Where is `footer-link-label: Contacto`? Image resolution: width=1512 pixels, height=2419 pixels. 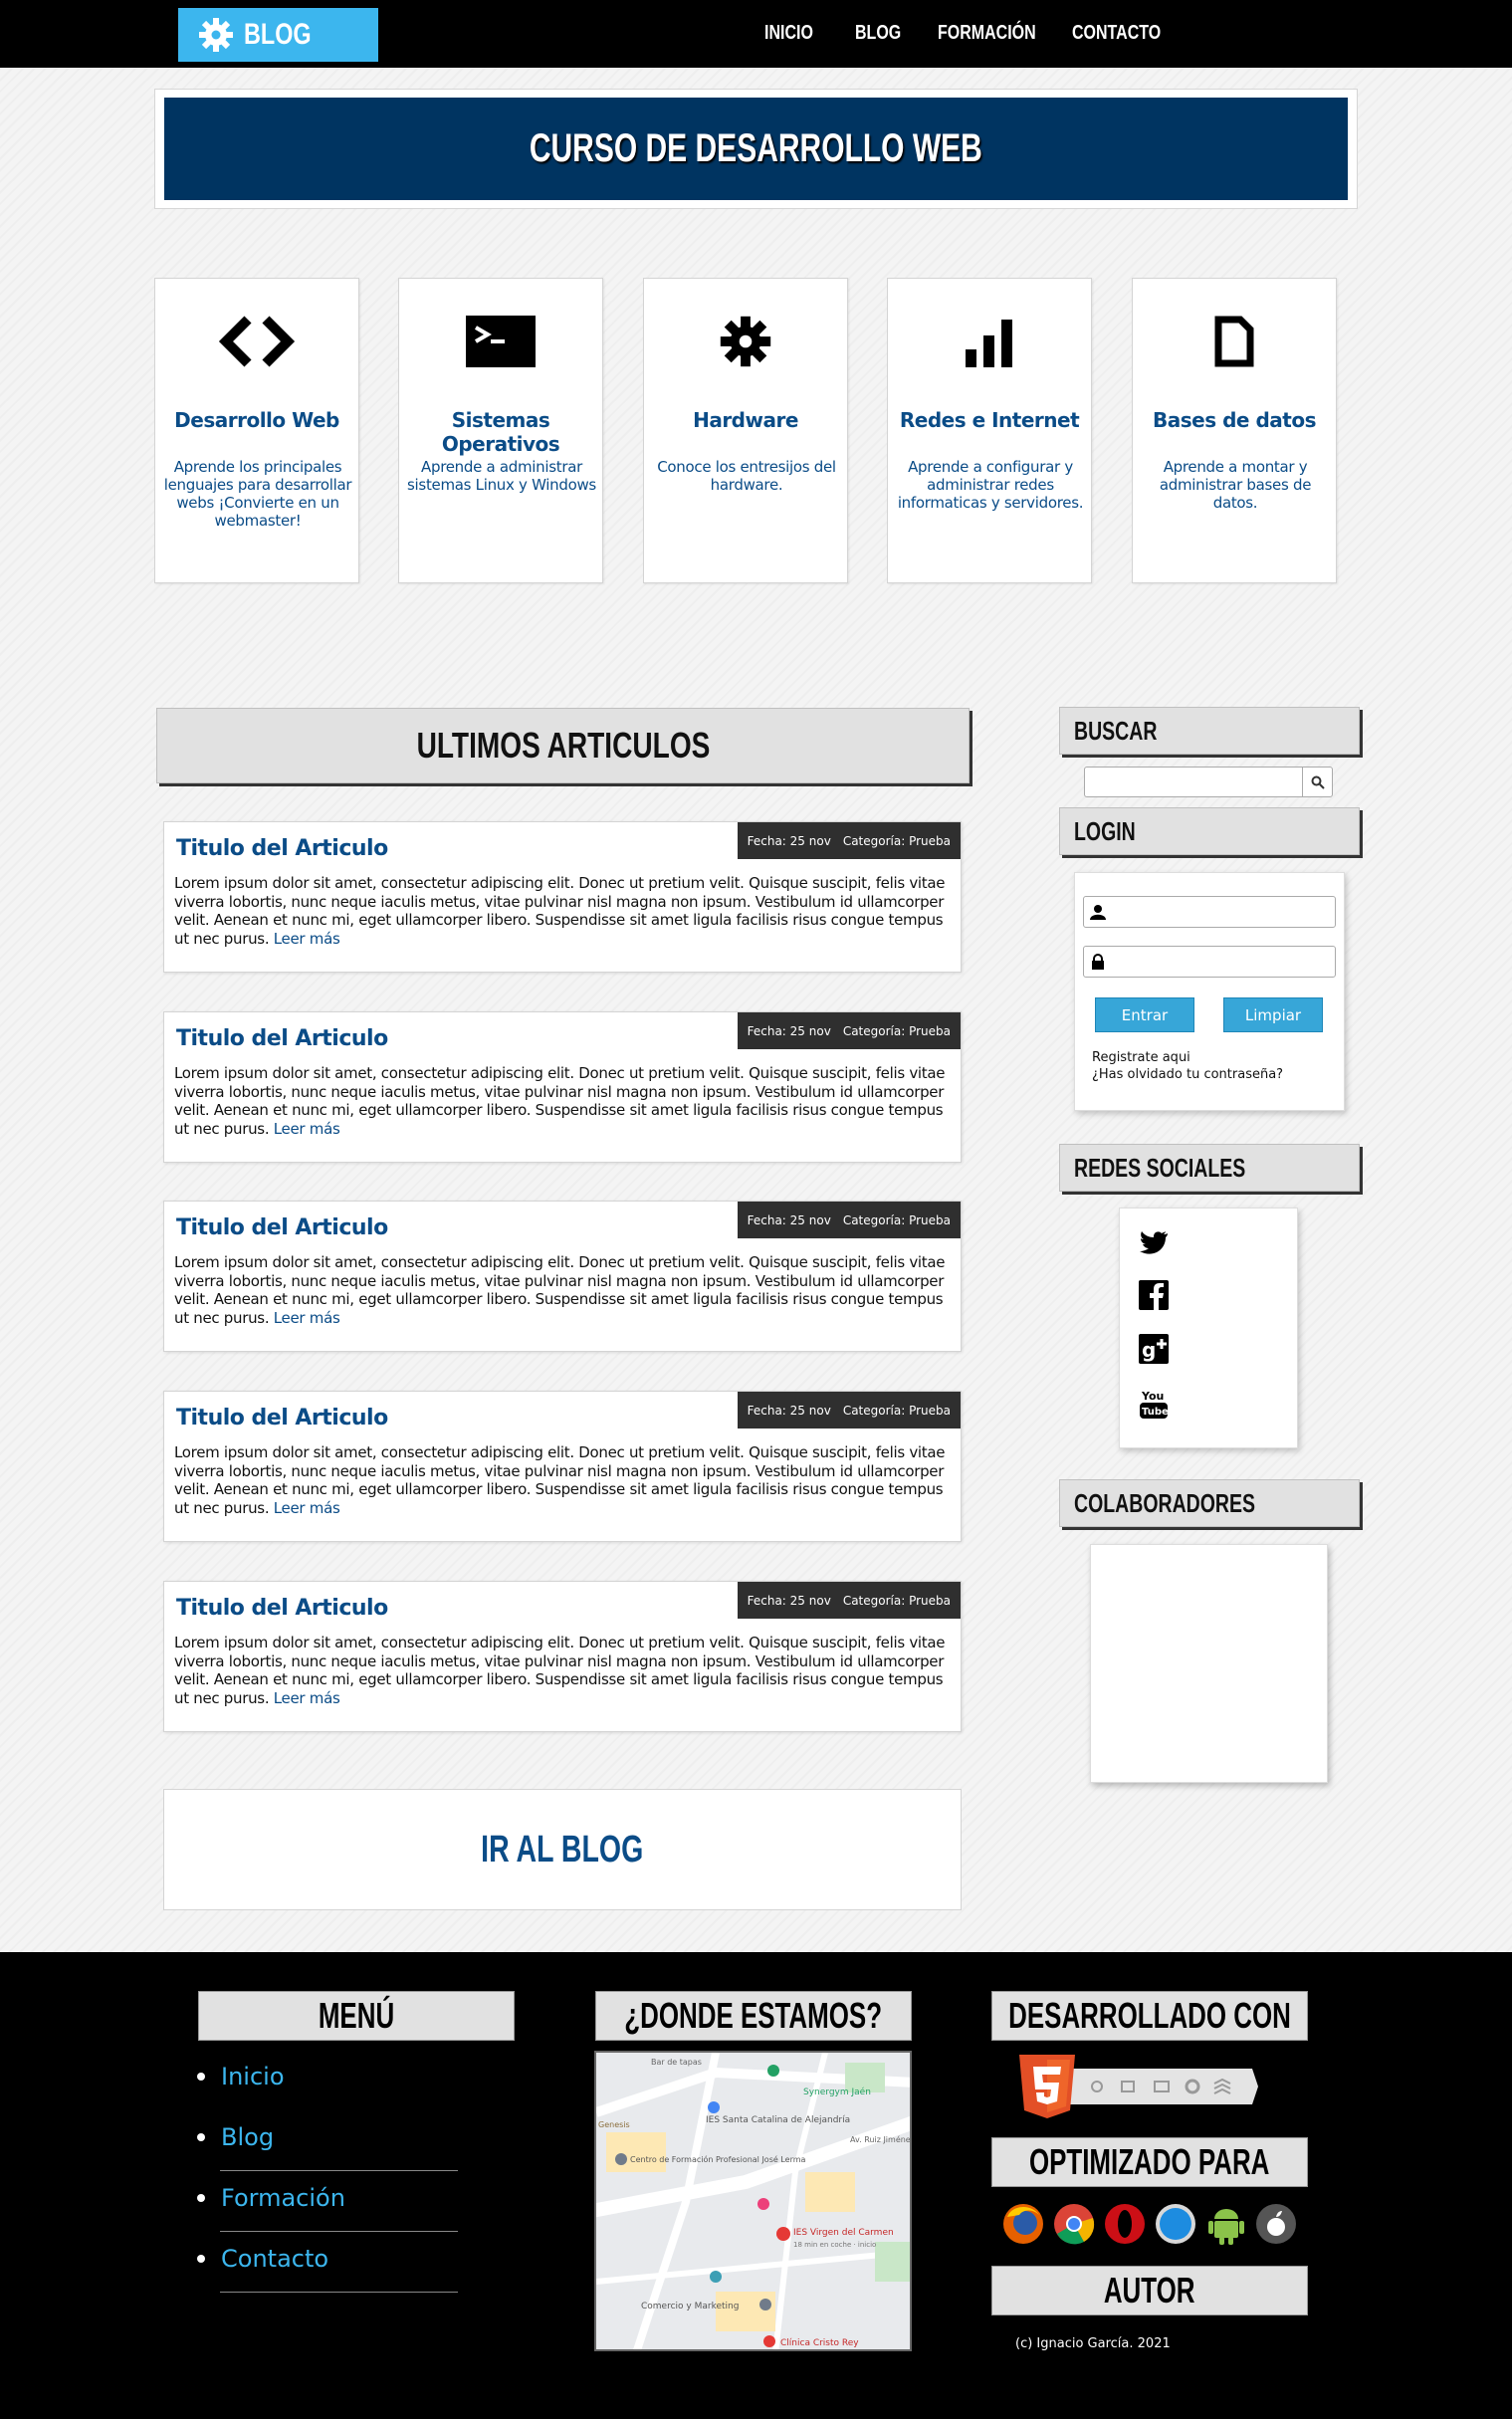 footer-link-label: Contacto is located at coordinates (275, 2259).